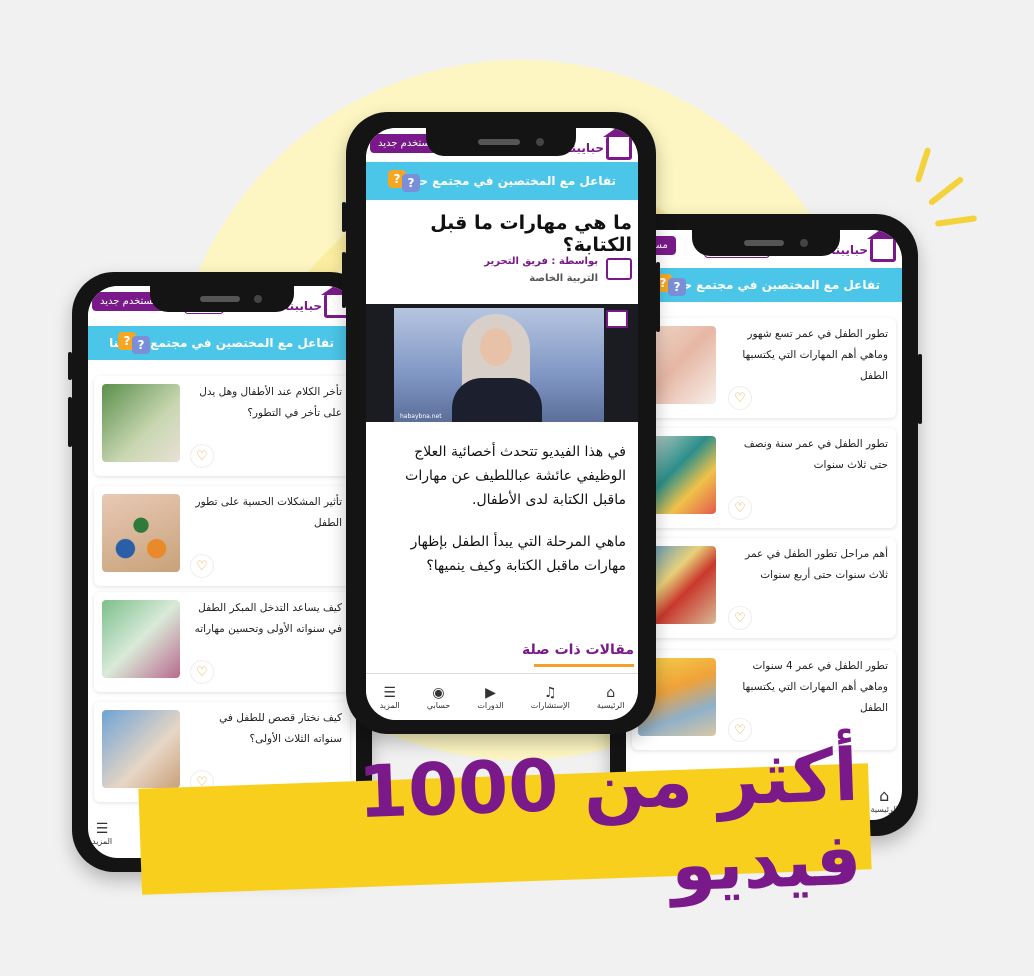  What do you see at coordinates (268, 512) in the screenshot?
I see `card-title: تأثير المشكلات الحسية على تطور الطفل` at bounding box center [268, 512].